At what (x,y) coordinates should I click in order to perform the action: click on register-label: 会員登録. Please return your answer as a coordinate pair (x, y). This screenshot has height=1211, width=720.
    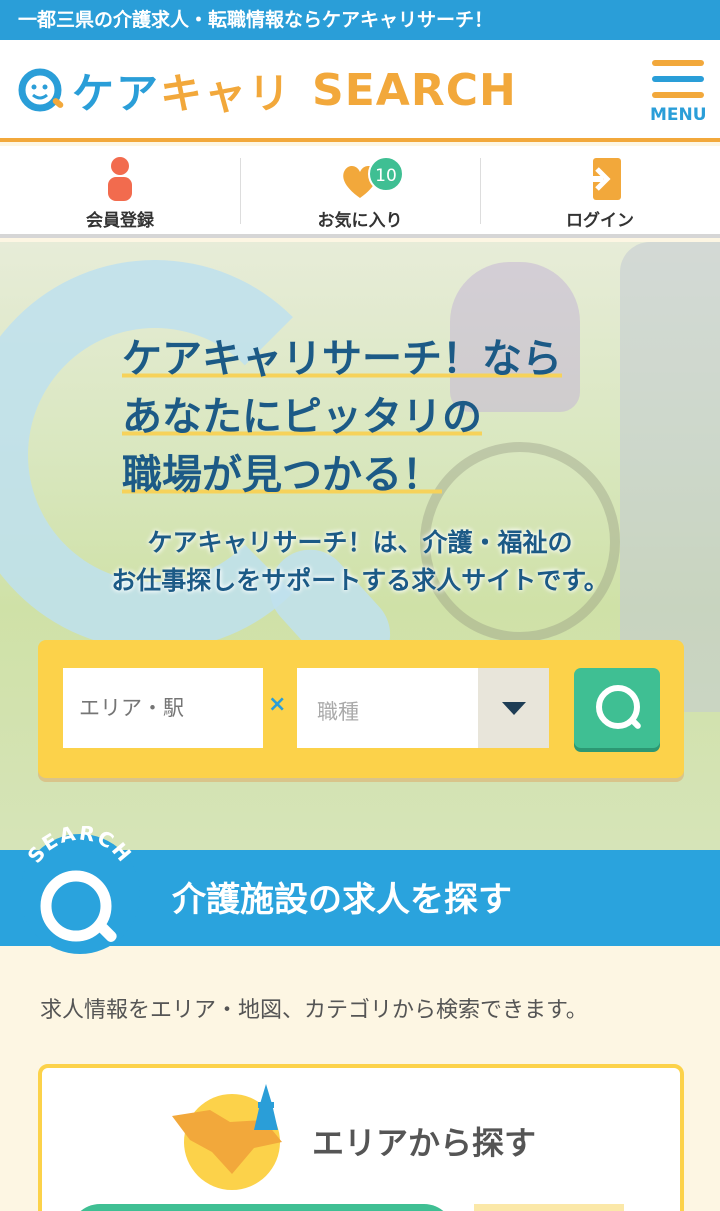
    Looking at the image, I should click on (120, 221).